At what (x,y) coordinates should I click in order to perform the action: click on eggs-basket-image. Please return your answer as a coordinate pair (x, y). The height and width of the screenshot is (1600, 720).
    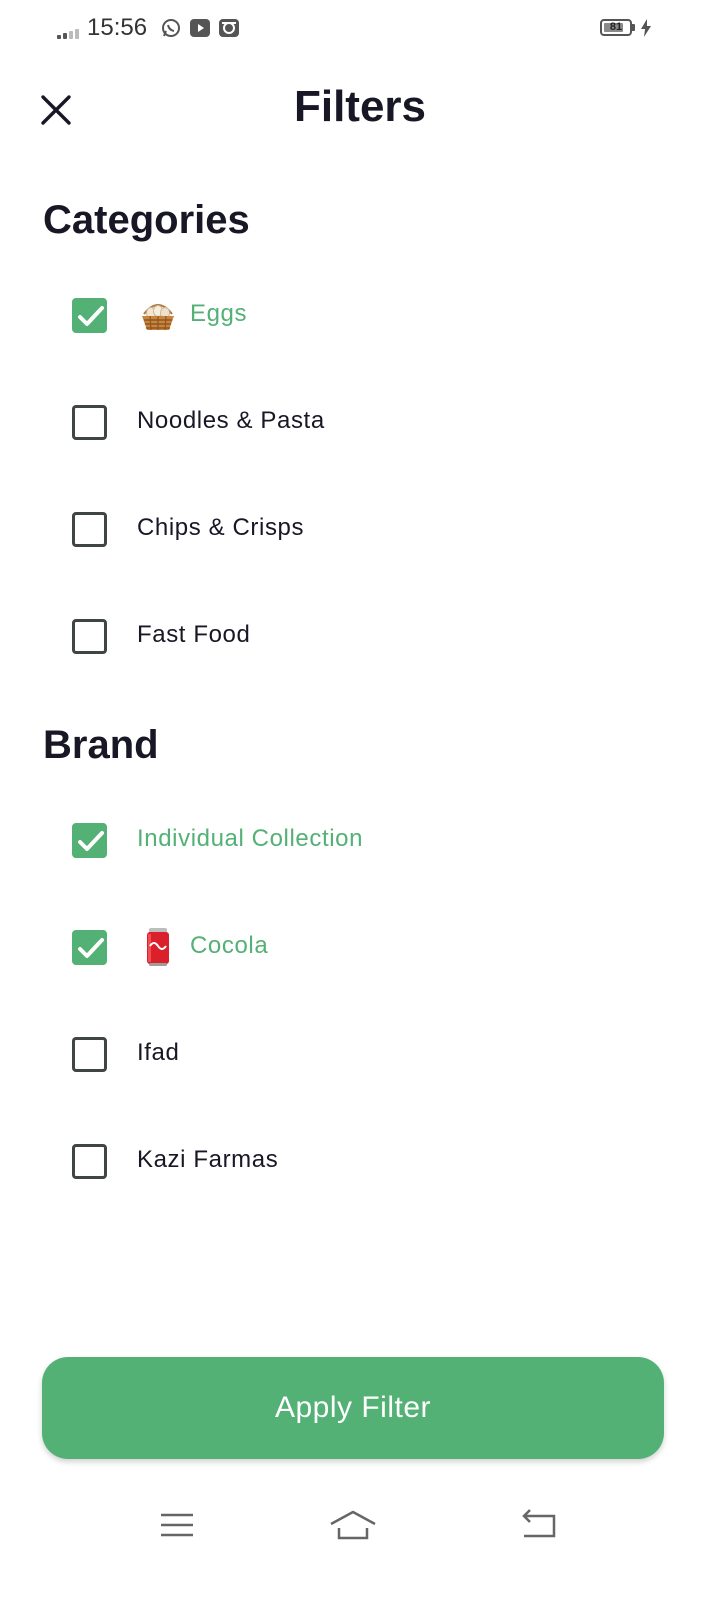
    Looking at the image, I should click on (158, 317).